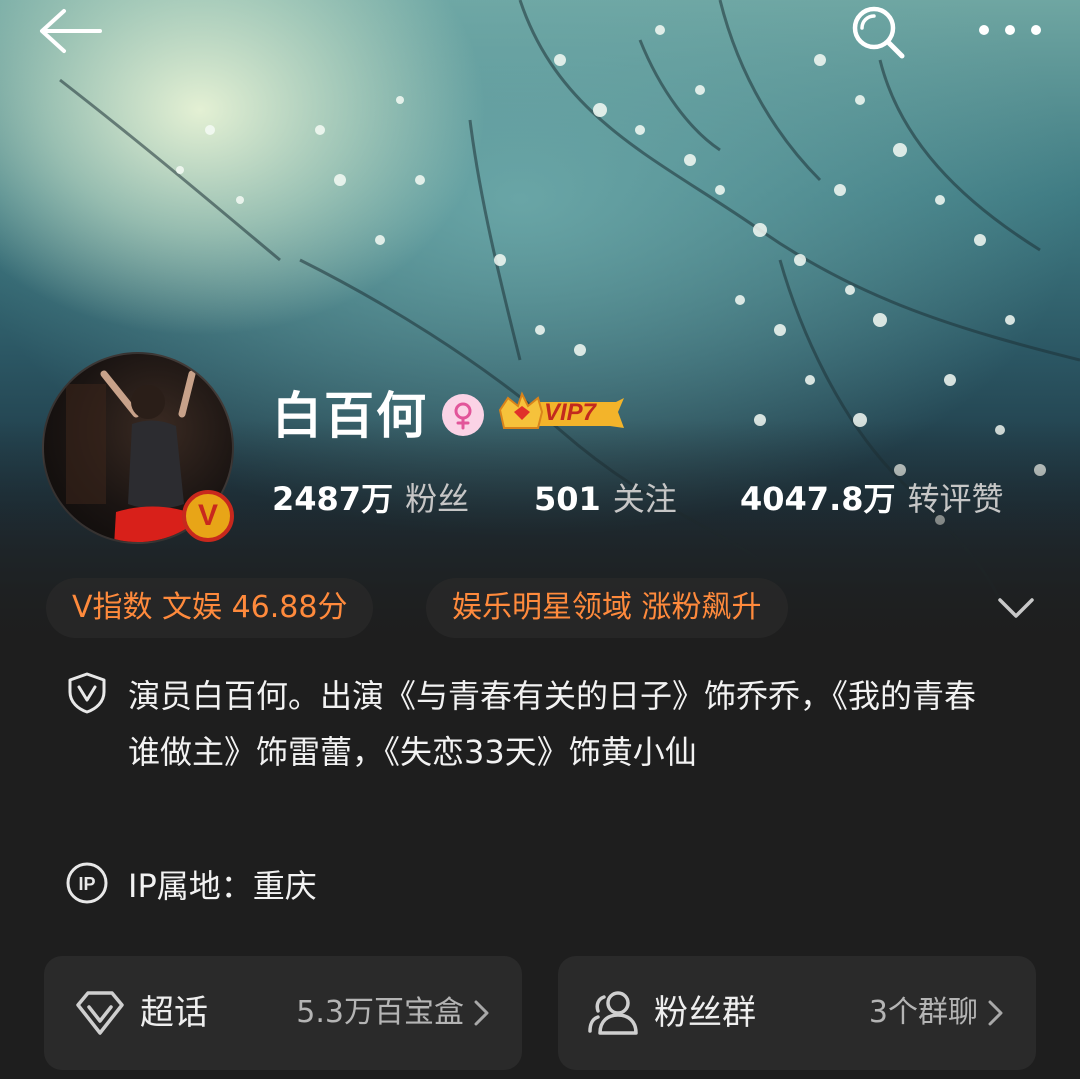  What do you see at coordinates (1016, 608) in the screenshot?
I see `chevron-down-icon` at bounding box center [1016, 608].